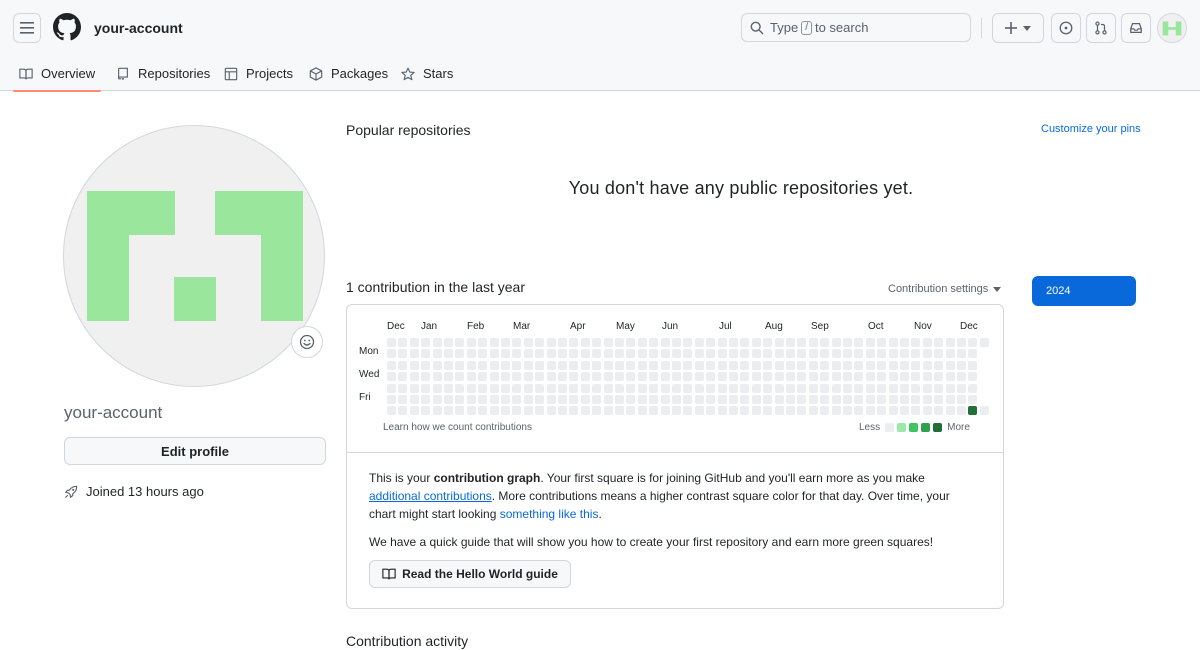 Image resolution: width=1200 pixels, height=650 pixels. Describe the element at coordinates (470, 574) in the screenshot. I see `hello-world-guide-button: Read the Hello World guide` at that location.